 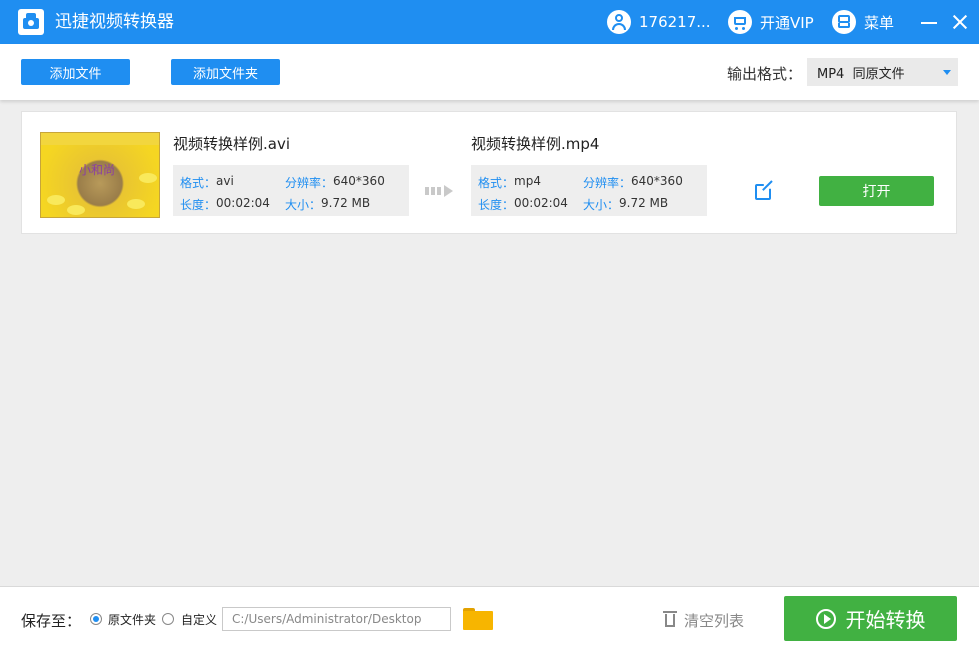 What do you see at coordinates (670, 619) in the screenshot?
I see `trash-icon` at bounding box center [670, 619].